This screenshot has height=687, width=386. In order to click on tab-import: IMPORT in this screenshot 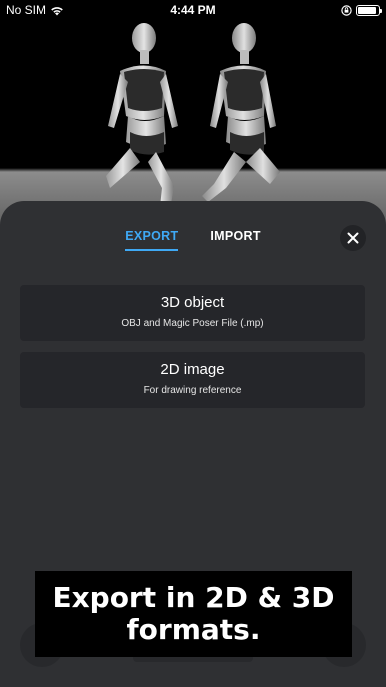, I will do `click(235, 240)`.